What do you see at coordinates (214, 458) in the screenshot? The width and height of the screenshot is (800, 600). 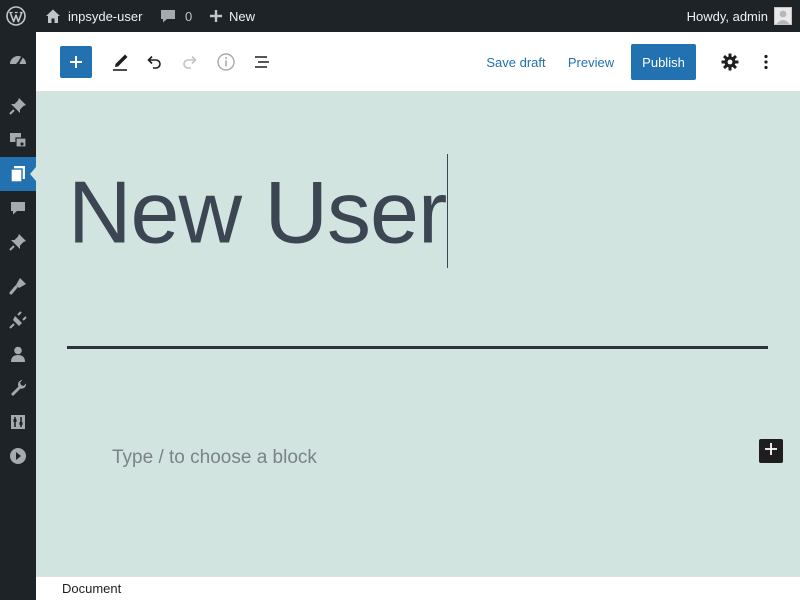 I see `block-placeholder: Type / to choose a block` at bounding box center [214, 458].